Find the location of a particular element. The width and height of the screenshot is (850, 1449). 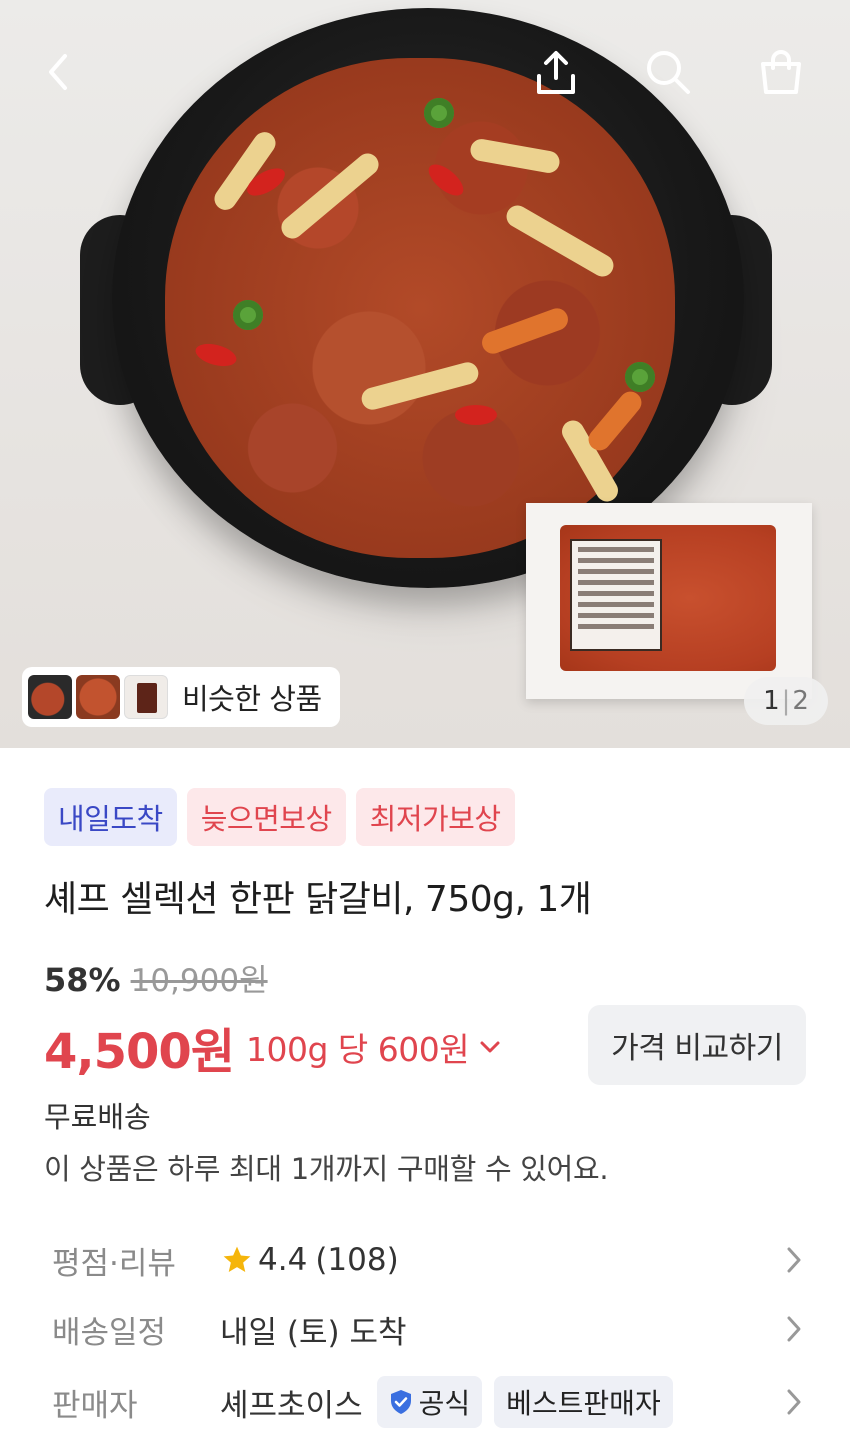

similar-products-button: 비슷한 상품 is located at coordinates (181, 697).